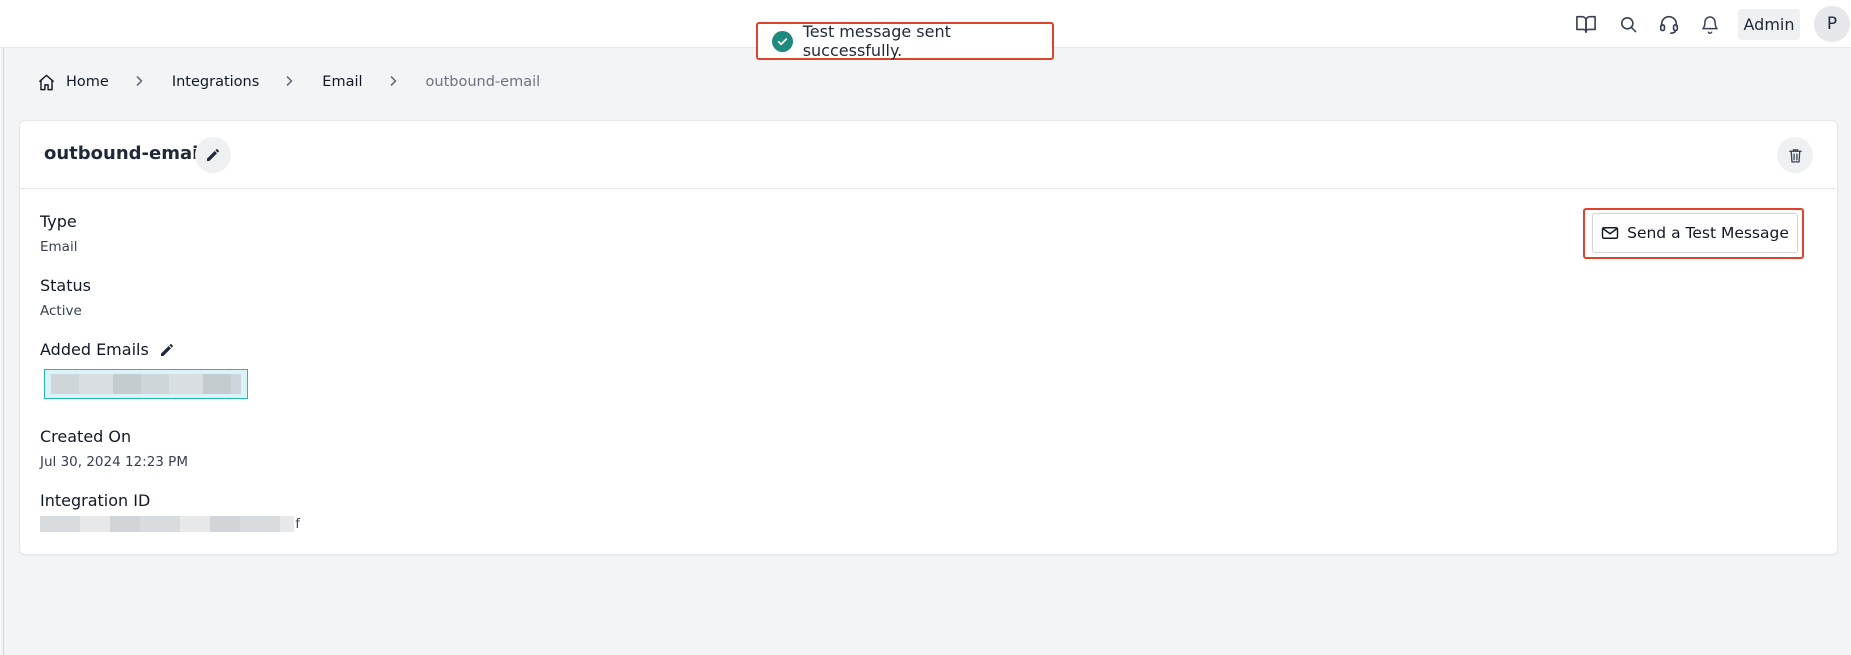 This screenshot has height=655, width=1851. What do you see at coordinates (59, 247) in the screenshot?
I see `type-value: Email` at bounding box center [59, 247].